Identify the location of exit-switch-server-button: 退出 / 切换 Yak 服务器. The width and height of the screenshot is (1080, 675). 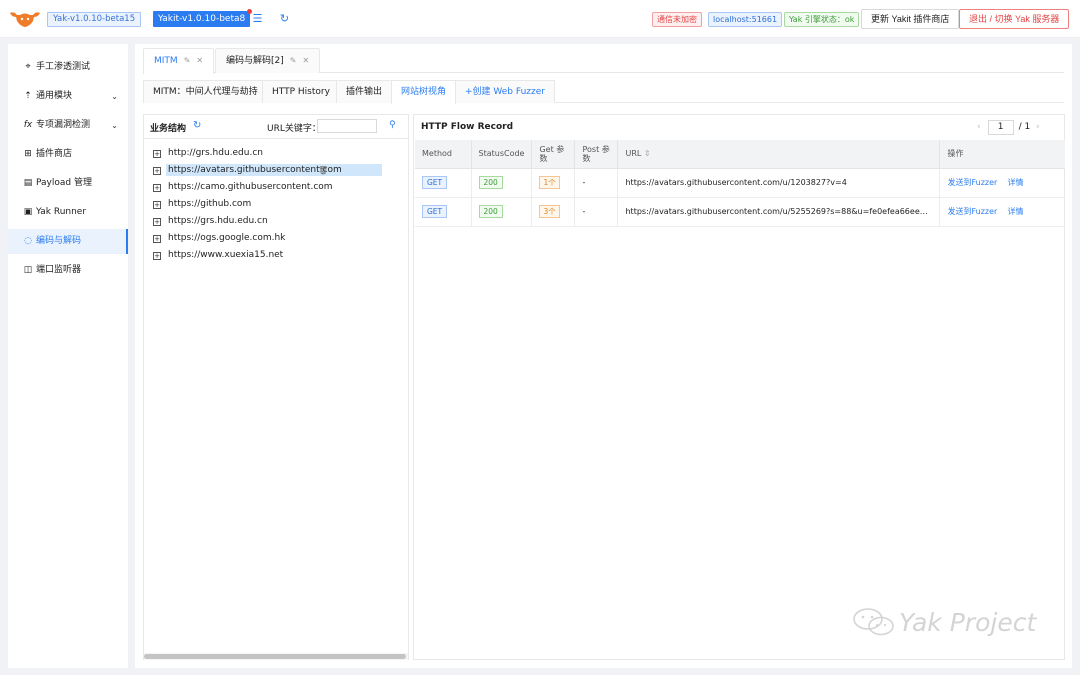
(1014, 19).